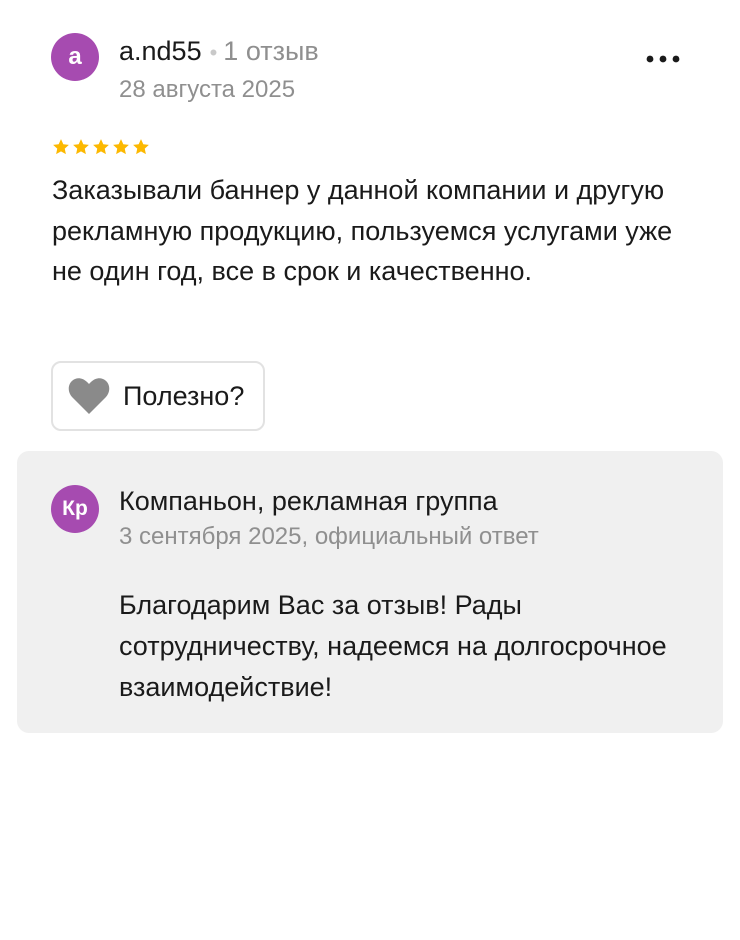 The image size is (740, 940). I want to click on company-avatar-letters: Кр, so click(75, 508).